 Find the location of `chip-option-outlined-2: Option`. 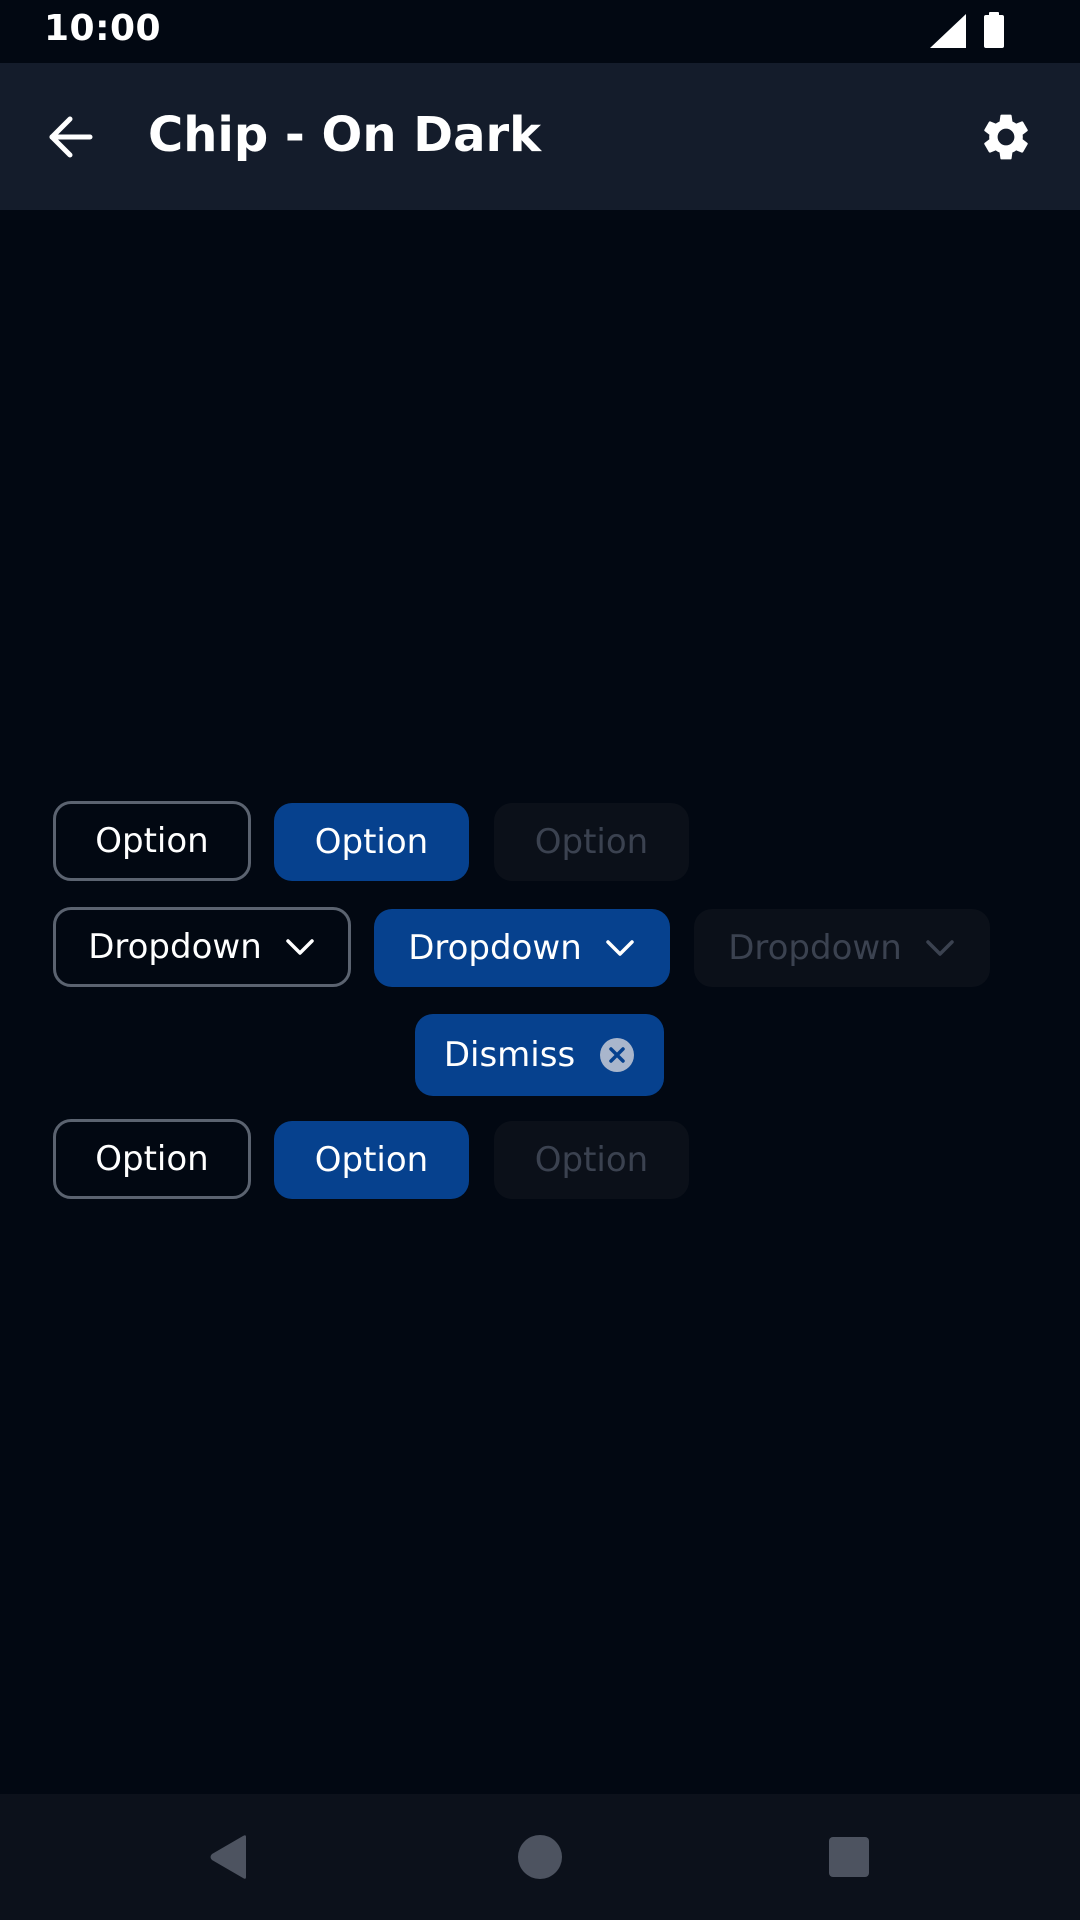

chip-option-outlined-2: Option is located at coordinates (152, 1159).